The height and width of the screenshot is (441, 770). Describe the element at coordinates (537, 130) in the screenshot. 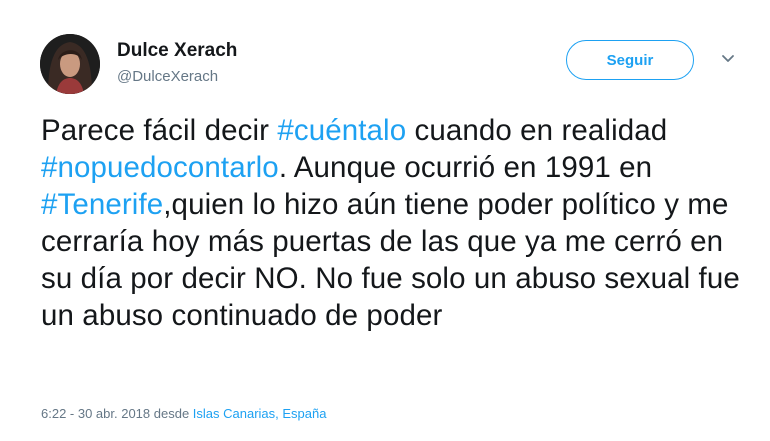

I see `tweet-text-segment: cuando en realidad` at that location.